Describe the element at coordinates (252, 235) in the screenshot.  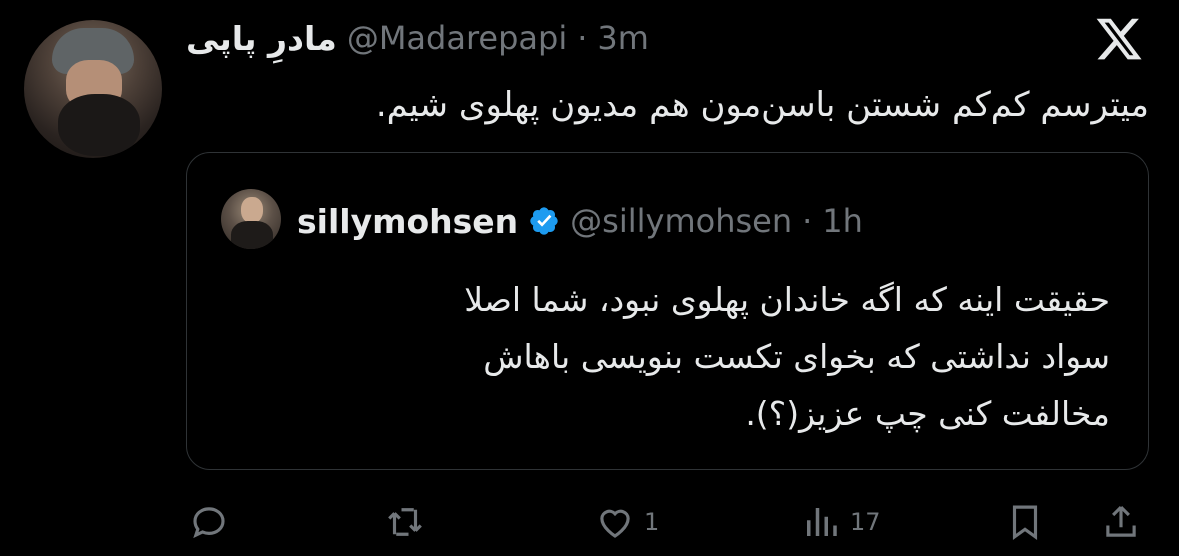
I see `quoted-avatar-body` at that location.